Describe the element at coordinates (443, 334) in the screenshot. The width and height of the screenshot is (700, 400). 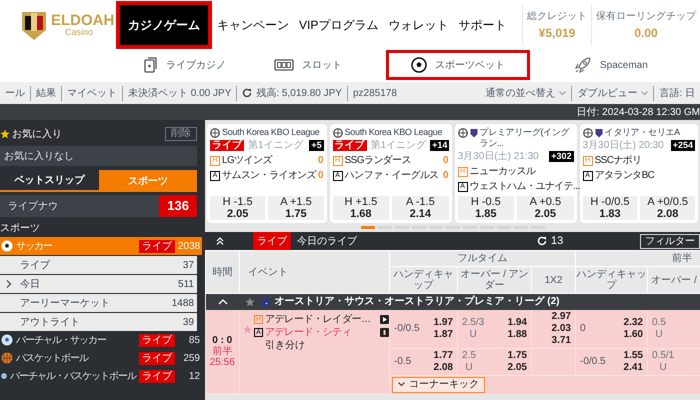
I see `odds-value: 1.87` at that location.